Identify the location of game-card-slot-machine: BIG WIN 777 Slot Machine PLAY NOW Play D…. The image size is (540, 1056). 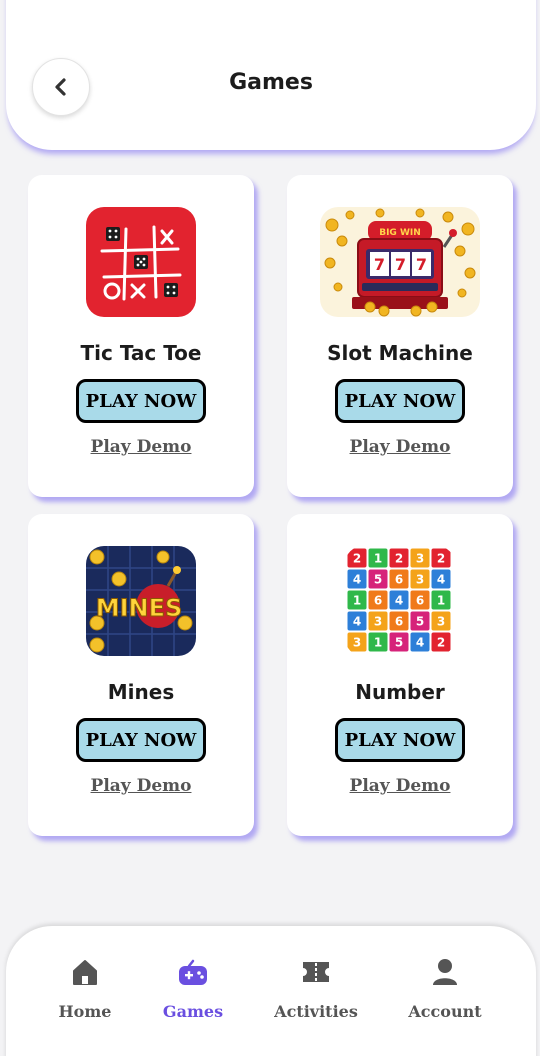
(400, 336).